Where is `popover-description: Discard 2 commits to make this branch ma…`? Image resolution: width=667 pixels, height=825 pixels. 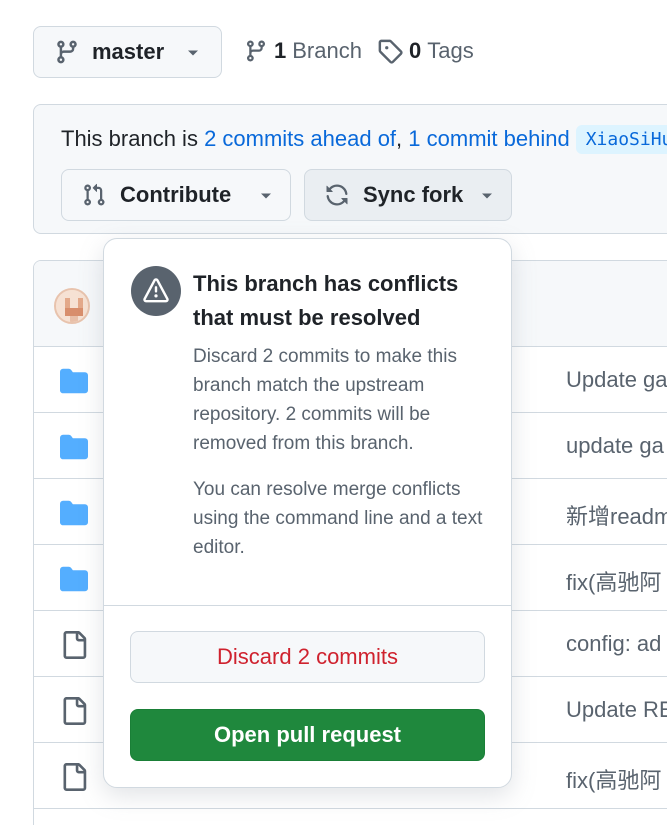
popover-description: Discard 2 commits to make this branch ma… is located at coordinates (325, 400).